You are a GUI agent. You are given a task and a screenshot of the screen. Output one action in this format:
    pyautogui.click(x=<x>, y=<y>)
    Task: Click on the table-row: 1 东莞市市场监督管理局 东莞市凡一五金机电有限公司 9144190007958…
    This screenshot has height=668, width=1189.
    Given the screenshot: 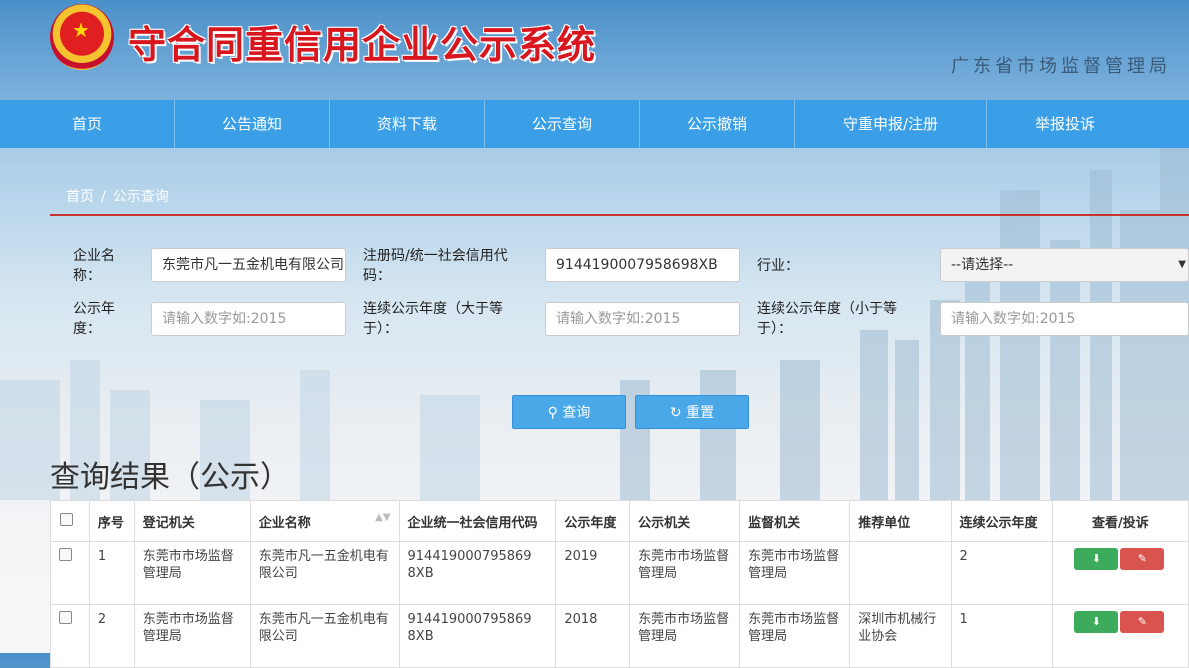 What is the action you would take?
    pyautogui.click(x=619, y=573)
    